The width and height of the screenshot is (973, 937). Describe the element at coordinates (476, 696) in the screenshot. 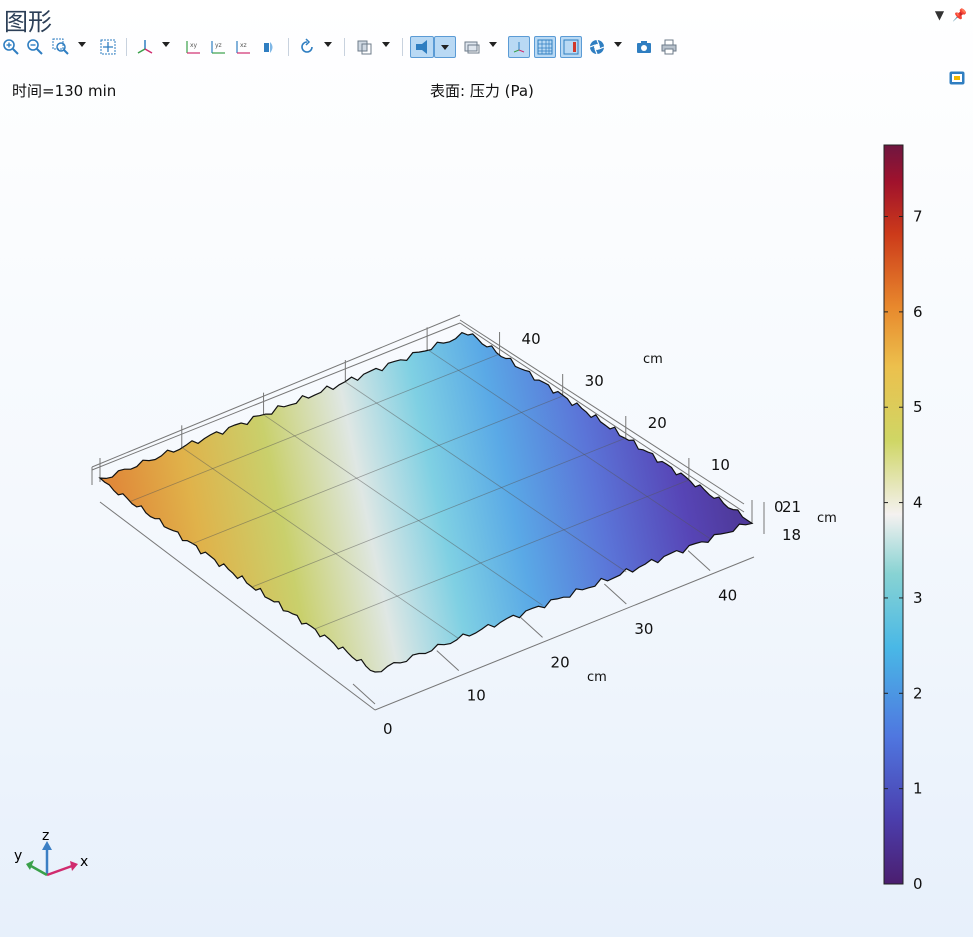

I see `x-tick-label: 10` at that location.